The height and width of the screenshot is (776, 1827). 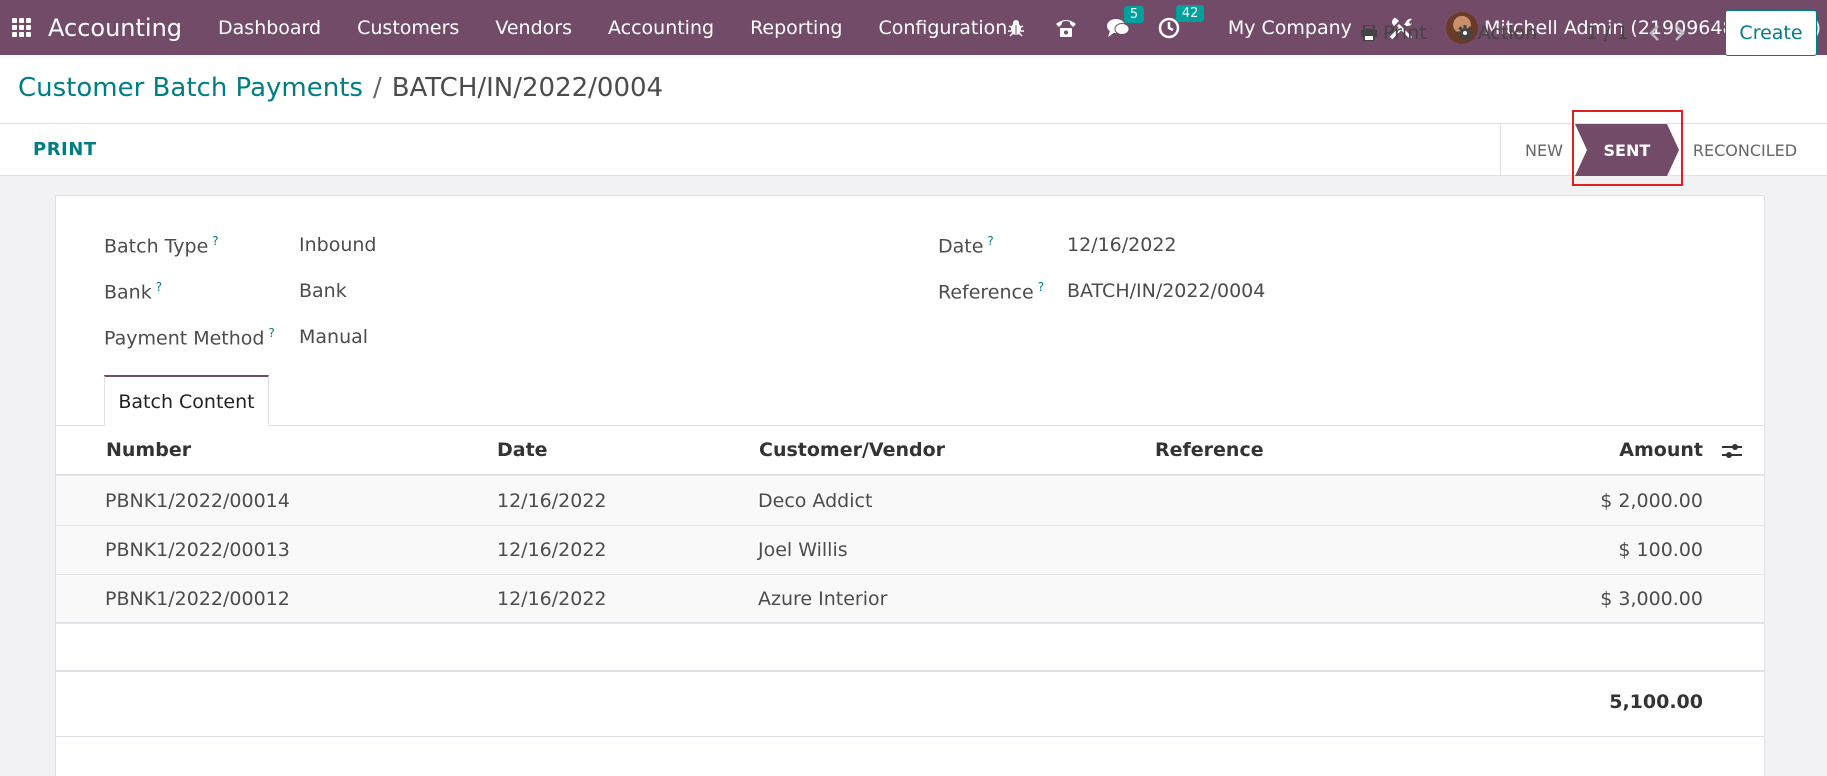 What do you see at coordinates (1651, 501) in the screenshot?
I see `row-amount: $ 2,000.00` at bounding box center [1651, 501].